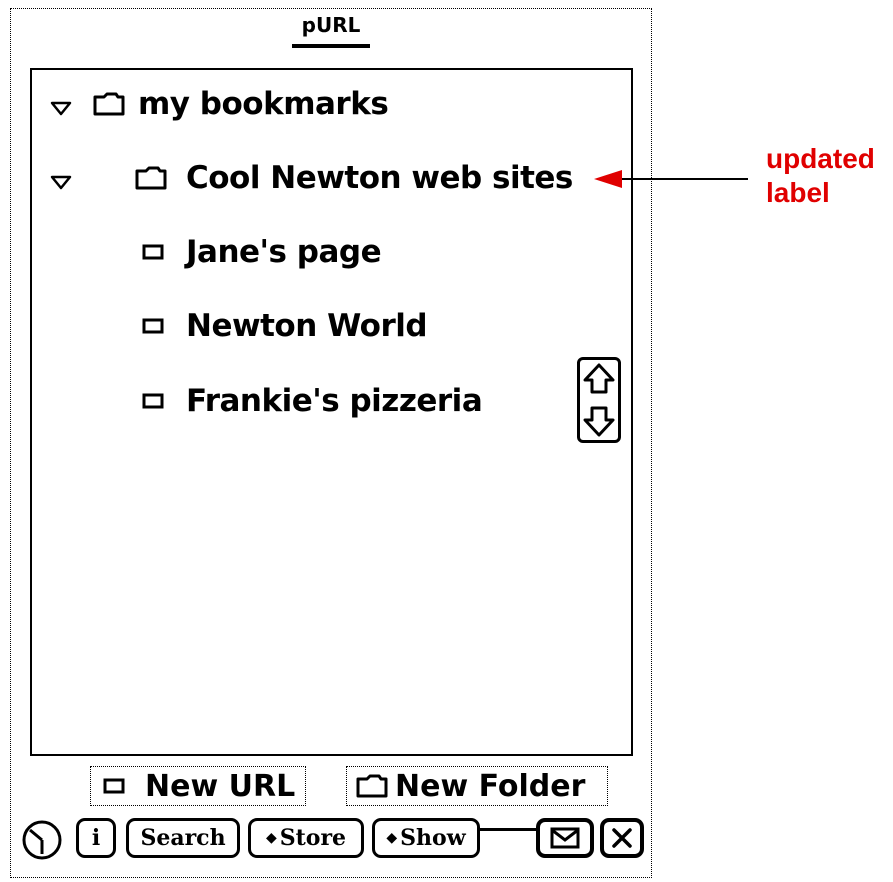 This screenshot has height=882, width=893. I want to click on new-folder-label: New Folder, so click(490, 786).